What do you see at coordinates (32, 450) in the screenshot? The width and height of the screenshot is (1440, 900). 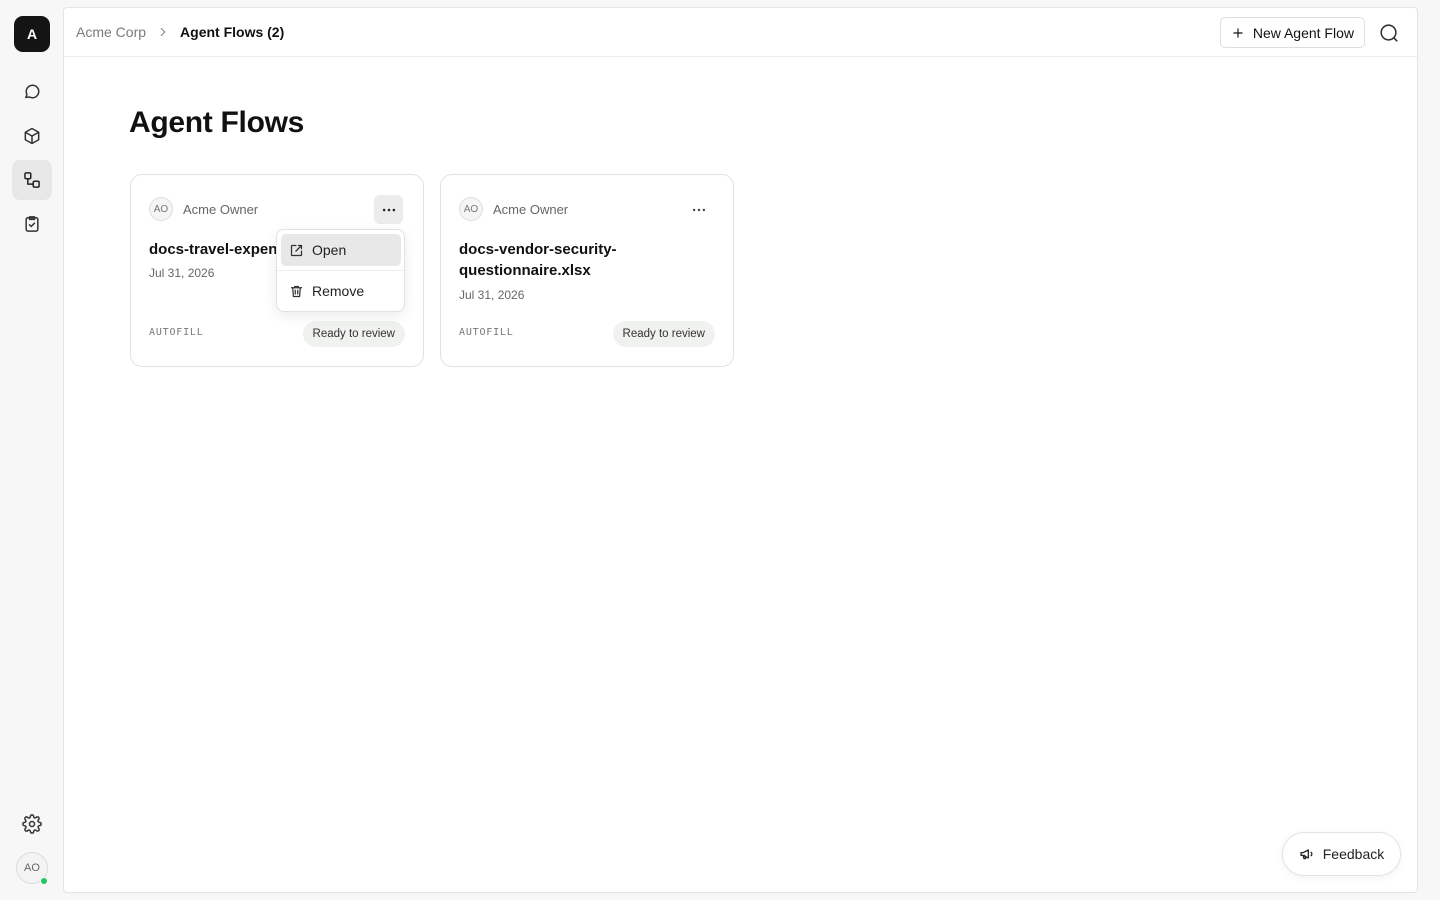 I see `sidebar-rail: A AO` at bounding box center [32, 450].